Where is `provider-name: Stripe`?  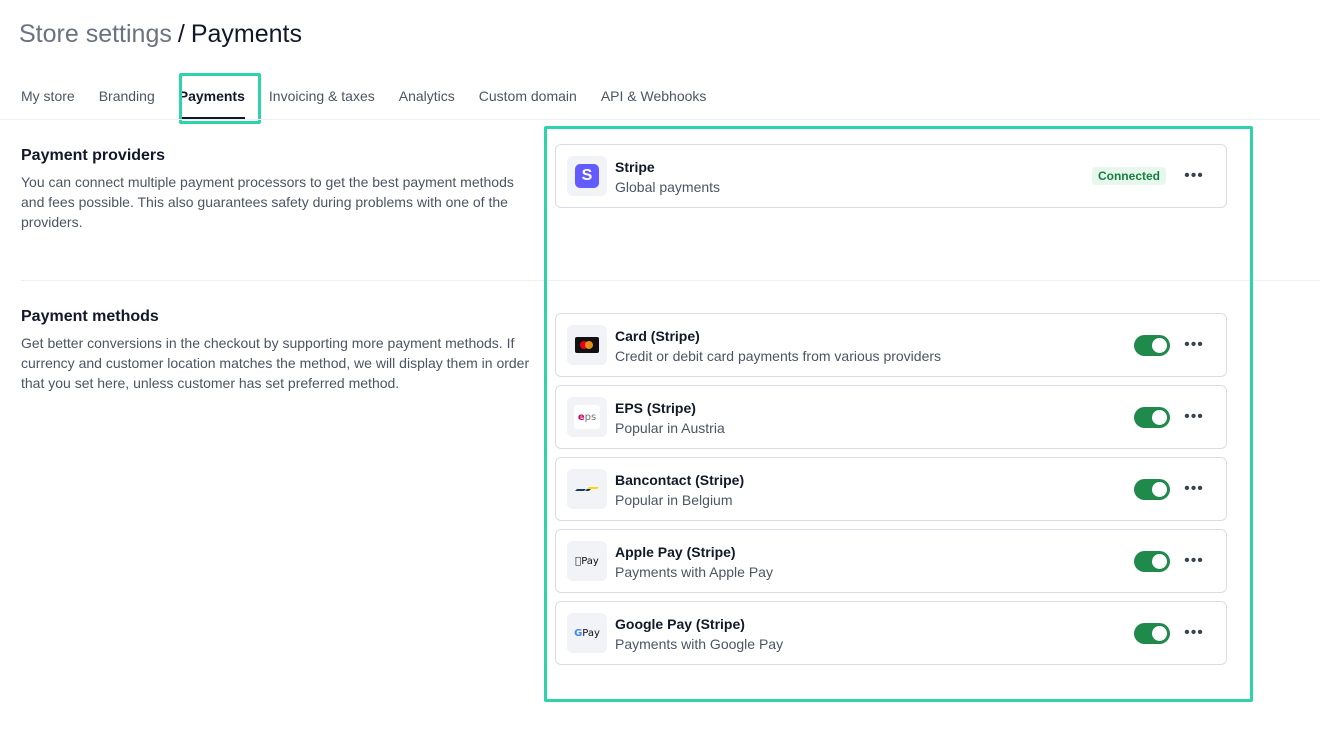 provider-name: Stripe is located at coordinates (635, 167).